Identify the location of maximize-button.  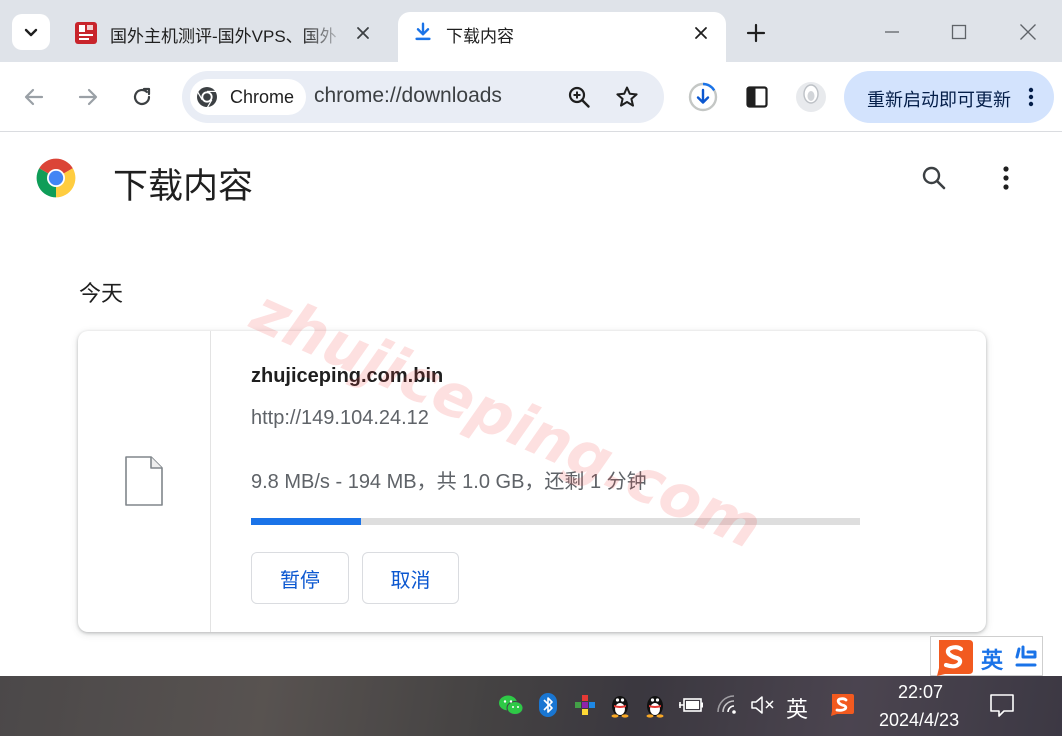
(959, 32).